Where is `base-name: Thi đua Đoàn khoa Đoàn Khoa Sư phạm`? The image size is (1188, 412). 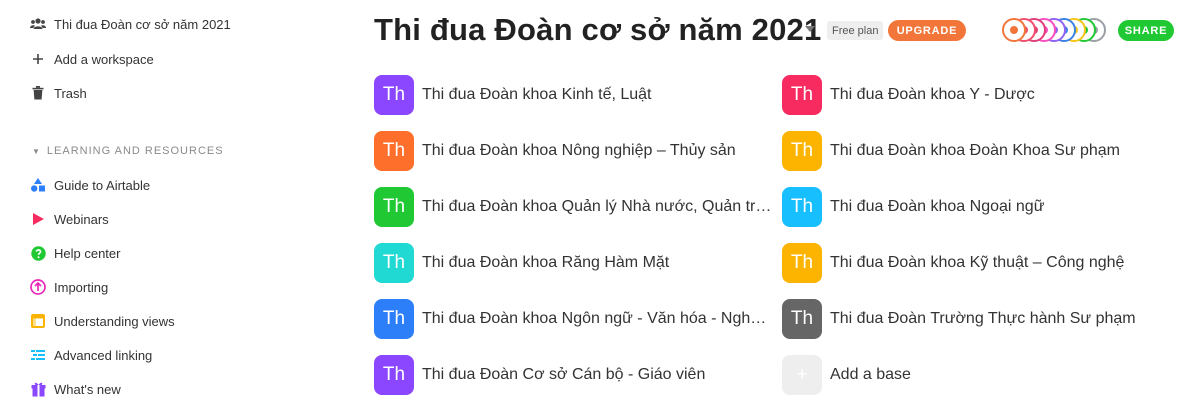 base-name: Thi đua Đoàn khoa Đoàn Khoa Sư phạm is located at coordinates (975, 150).